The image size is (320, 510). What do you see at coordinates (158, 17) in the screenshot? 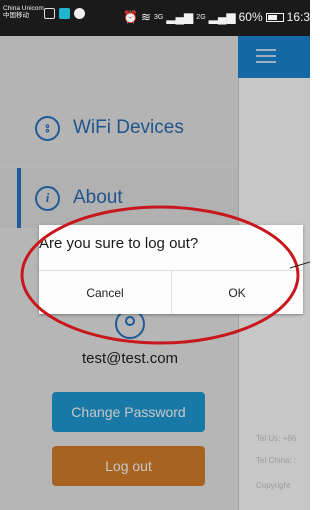
I see `signal-label-1: 3G` at bounding box center [158, 17].